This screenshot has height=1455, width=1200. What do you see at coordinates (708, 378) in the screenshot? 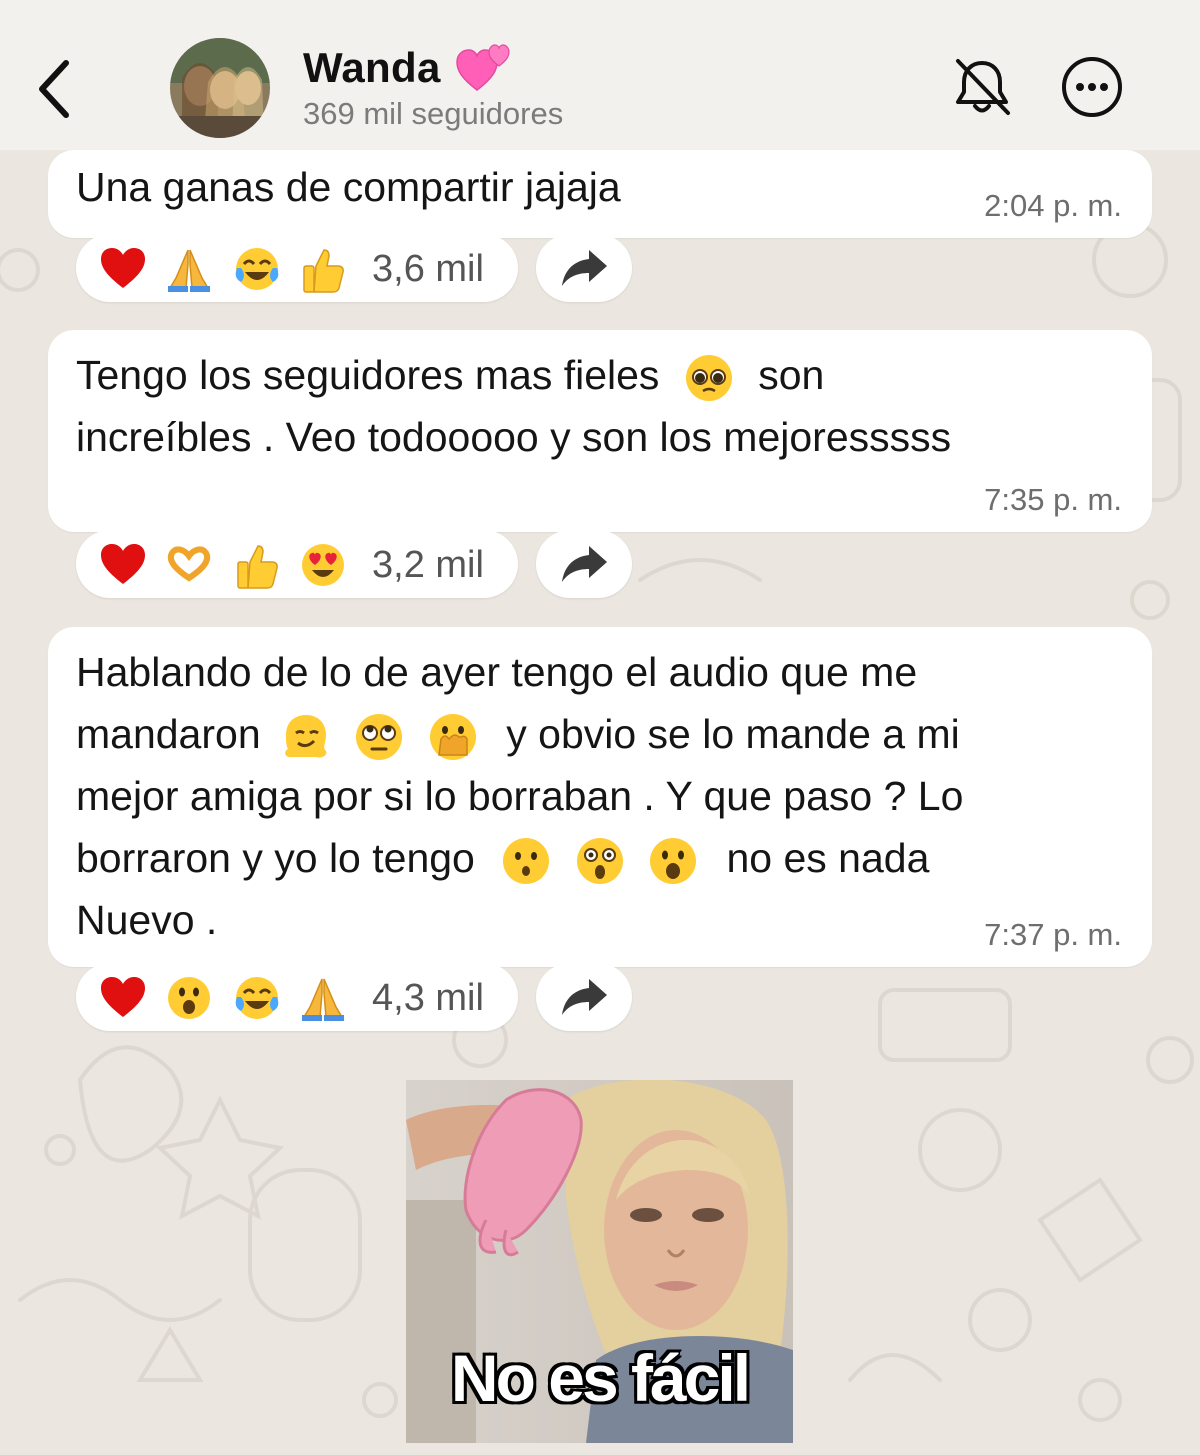
I see `pleading-face-icon` at bounding box center [708, 378].